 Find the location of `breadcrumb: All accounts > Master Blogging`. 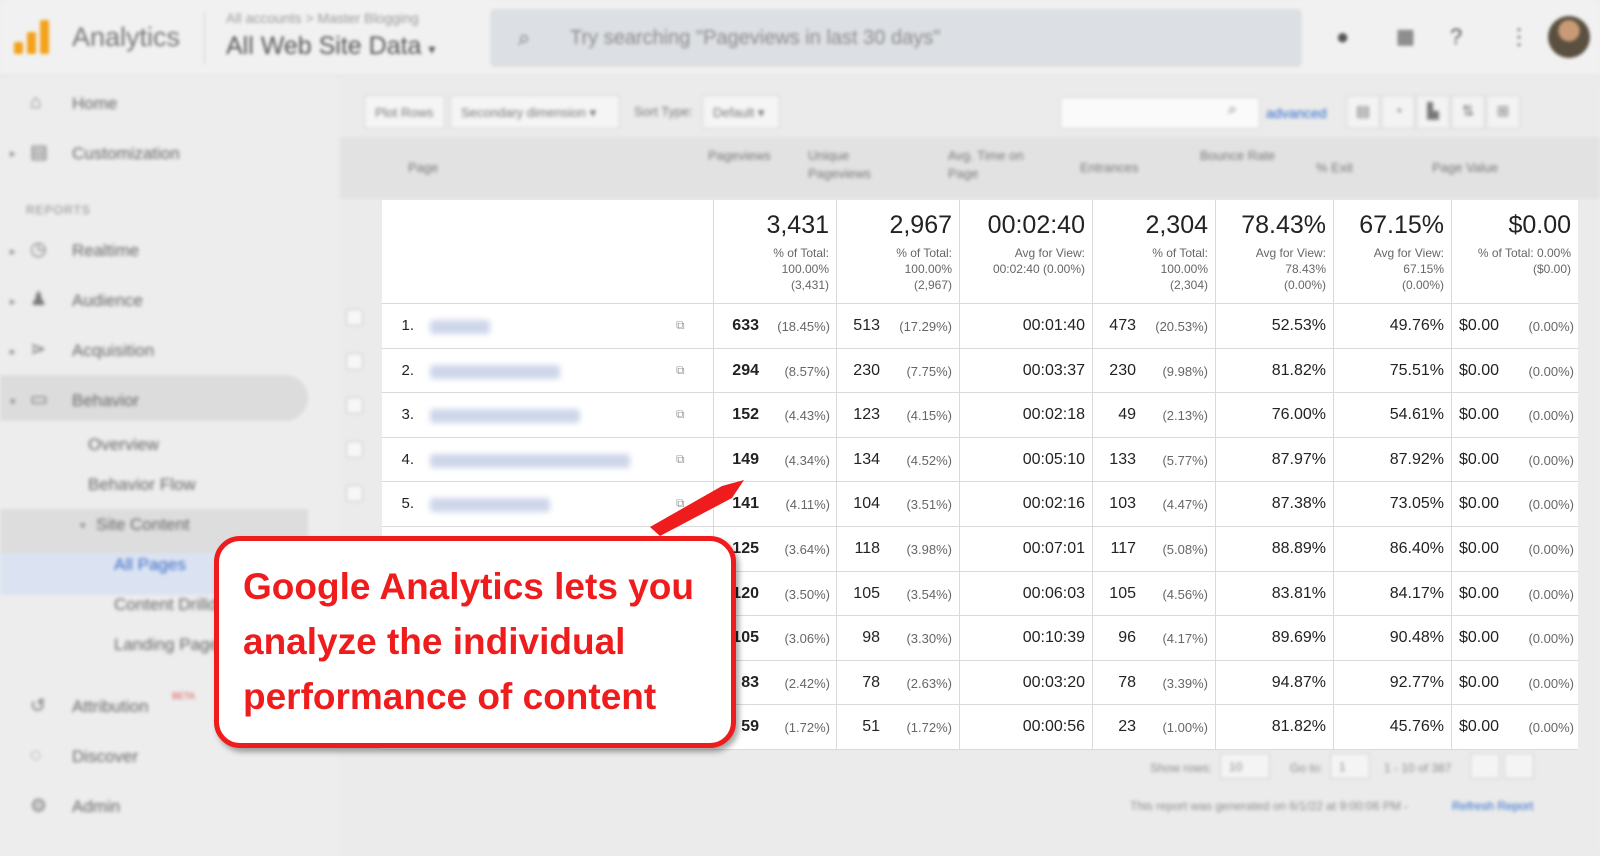

breadcrumb: All accounts > Master Blogging is located at coordinates (322, 18).